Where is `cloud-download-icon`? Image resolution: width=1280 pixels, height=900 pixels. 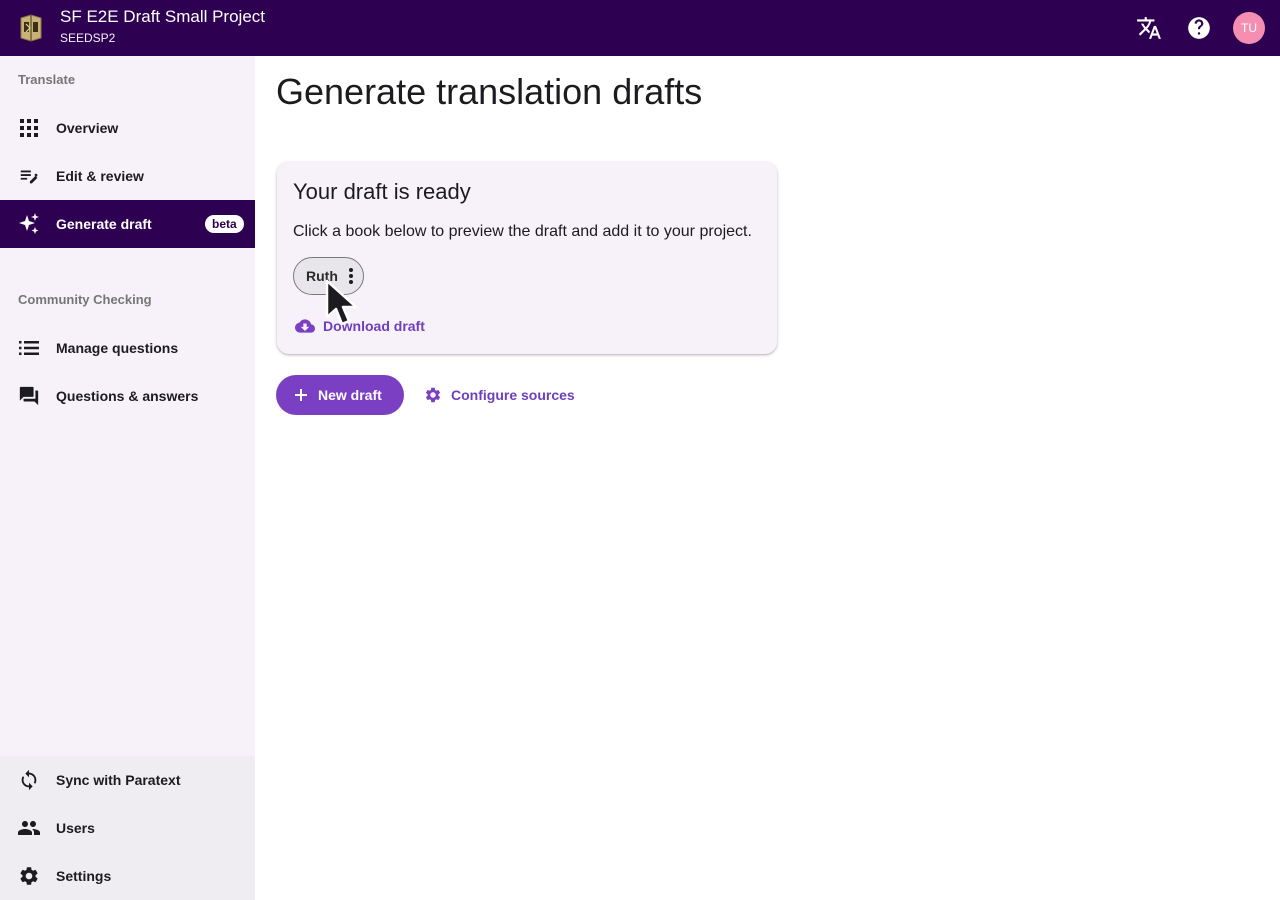 cloud-download-icon is located at coordinates (305, 326).